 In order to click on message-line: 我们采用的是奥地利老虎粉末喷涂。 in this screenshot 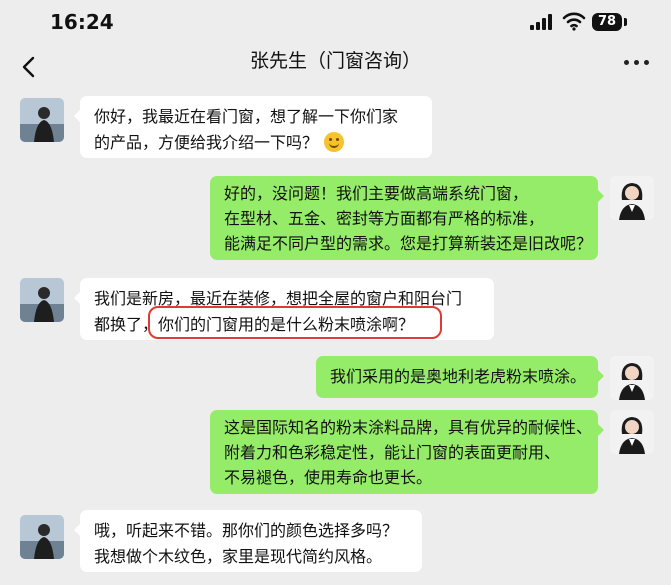, I will do `click(458, 376)`.